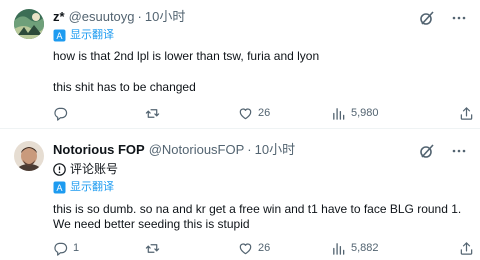 The image size is (480, 260). I want to click on display-name: z*, so click(59, 16).